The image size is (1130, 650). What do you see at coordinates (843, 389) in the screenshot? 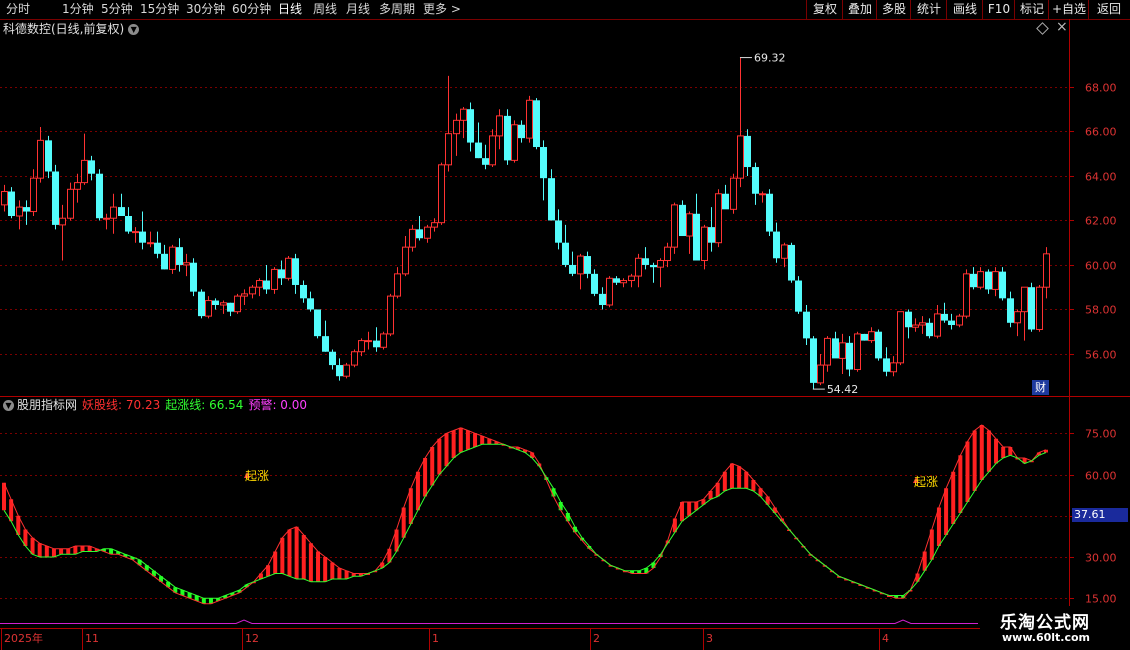
I see `price-annotation: 54.42` at bounding box center [843, 389].